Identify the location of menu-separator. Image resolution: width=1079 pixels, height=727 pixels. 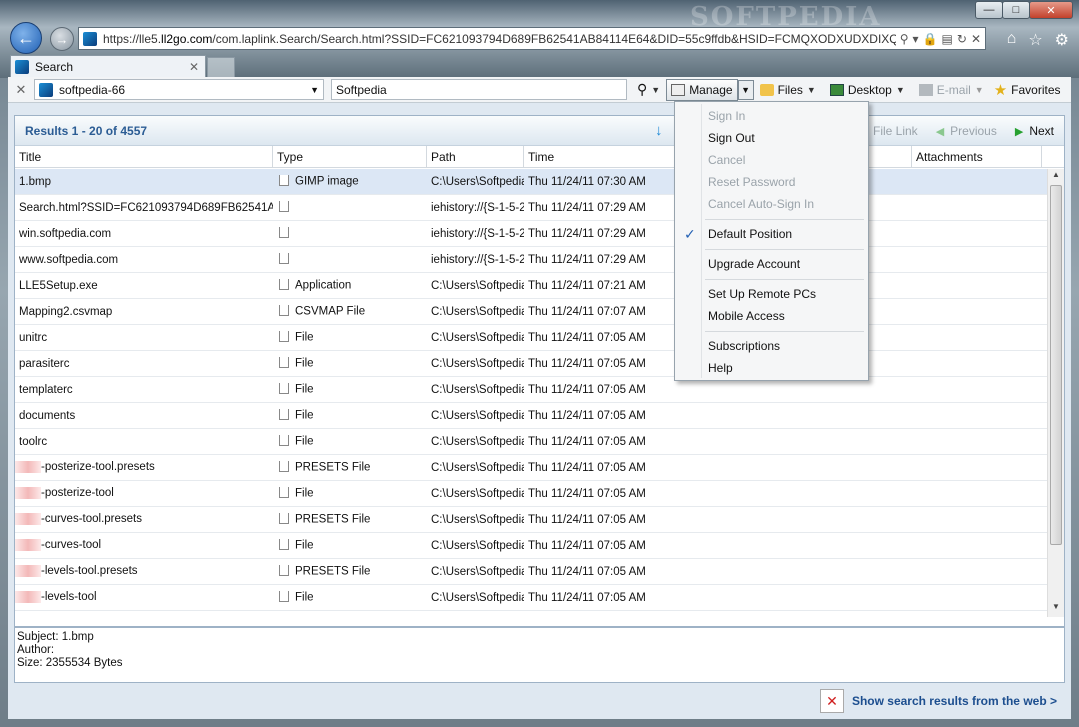
(771, 219).